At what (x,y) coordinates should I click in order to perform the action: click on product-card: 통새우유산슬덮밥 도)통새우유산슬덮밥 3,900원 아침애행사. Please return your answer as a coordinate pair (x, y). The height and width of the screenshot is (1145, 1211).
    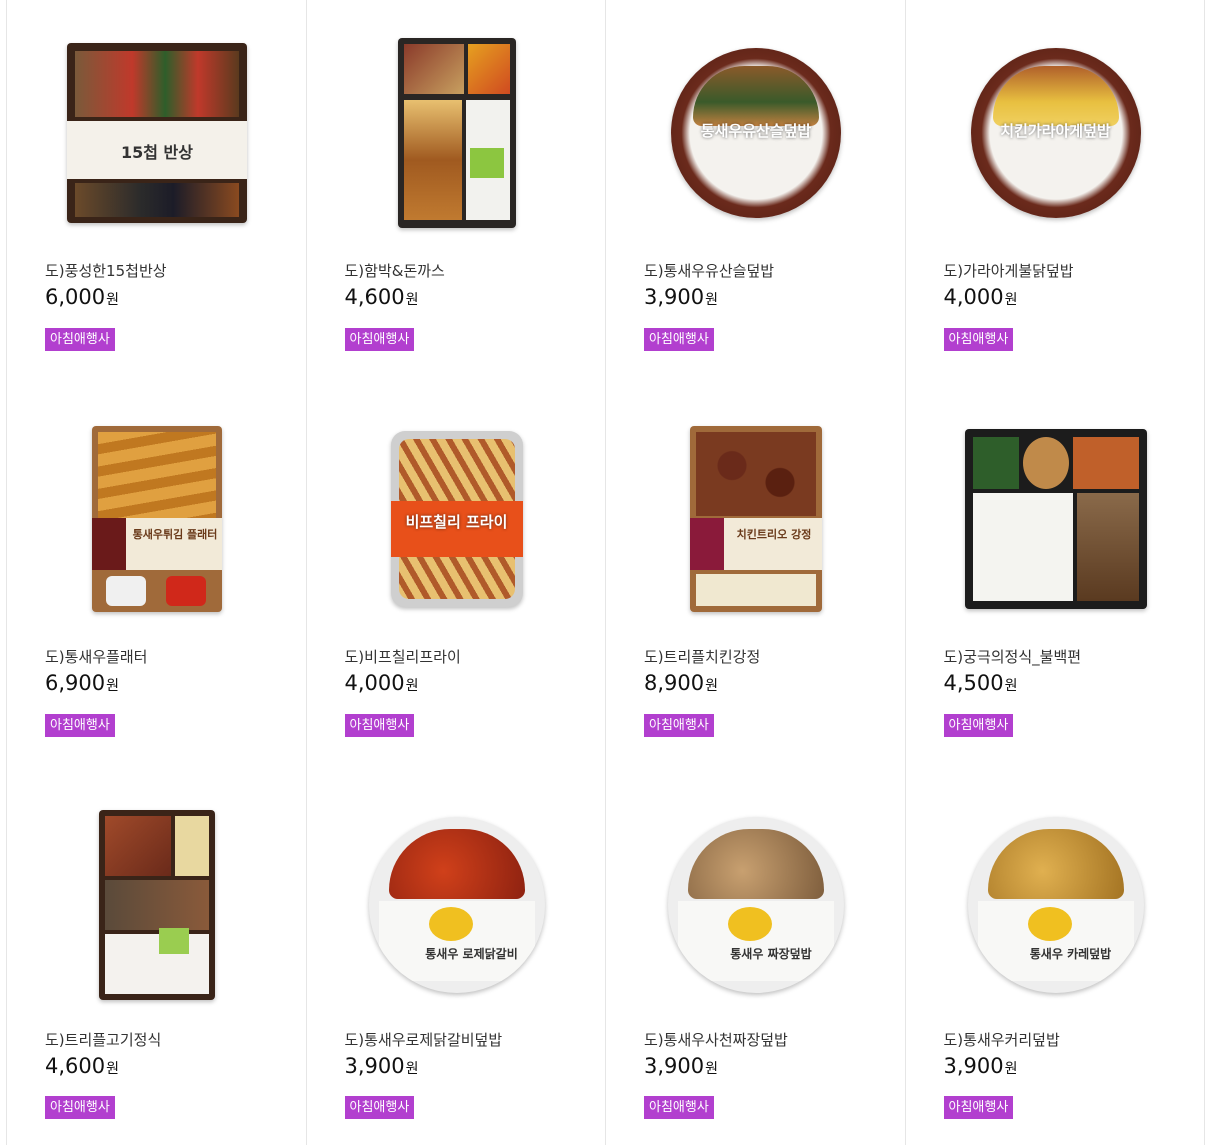
    Looking at the image, I should click on (756, 193).